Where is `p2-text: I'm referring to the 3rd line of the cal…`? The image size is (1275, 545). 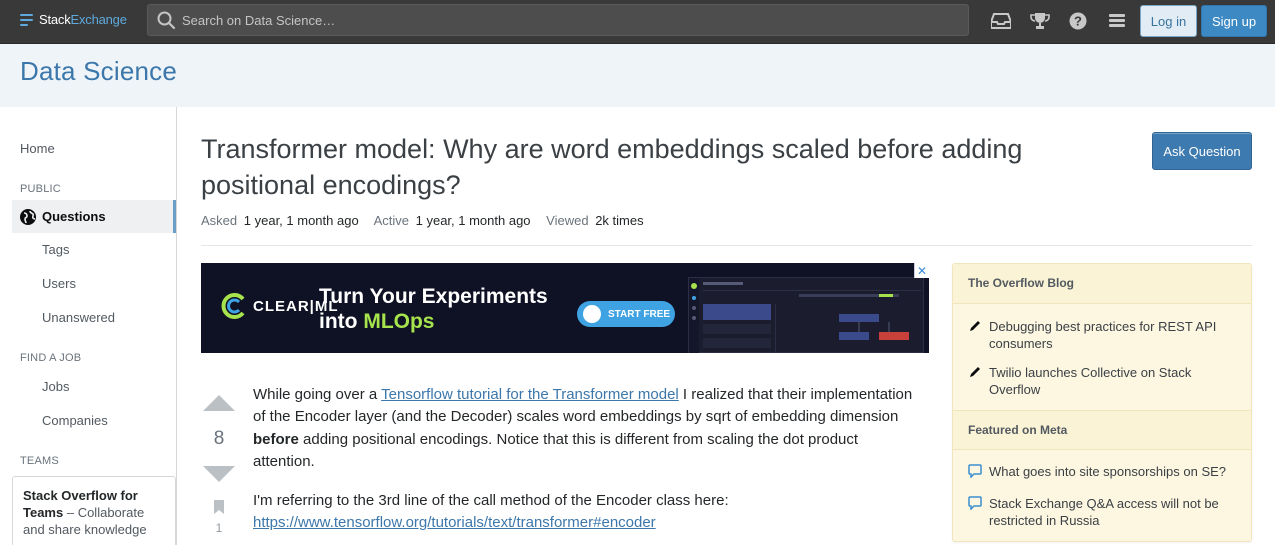
p2-text: I'm referring to the 3rd line of the cal… is located at coordinates (491, 500).